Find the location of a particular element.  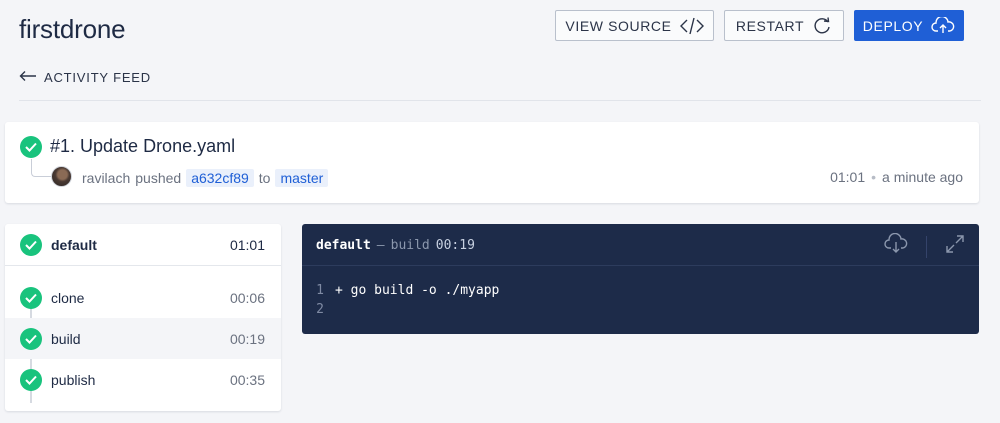

avatar is located at coordinates (61, 176).